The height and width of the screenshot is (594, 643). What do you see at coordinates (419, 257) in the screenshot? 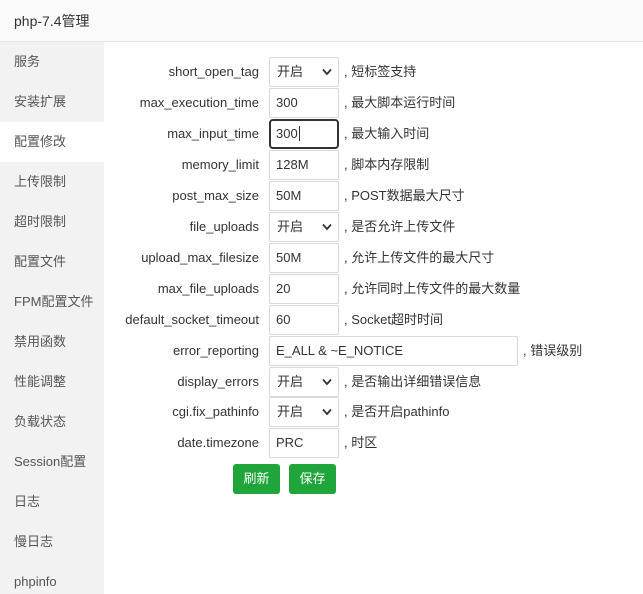
I see `setting-hint: , 允许上传文件的最大尺寸` at bounding box center [419, 257].